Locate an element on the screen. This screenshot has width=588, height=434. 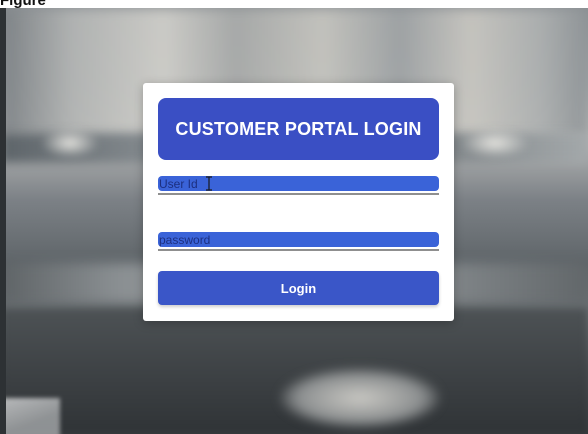
user-id-input is located at coordinates (298, 183).